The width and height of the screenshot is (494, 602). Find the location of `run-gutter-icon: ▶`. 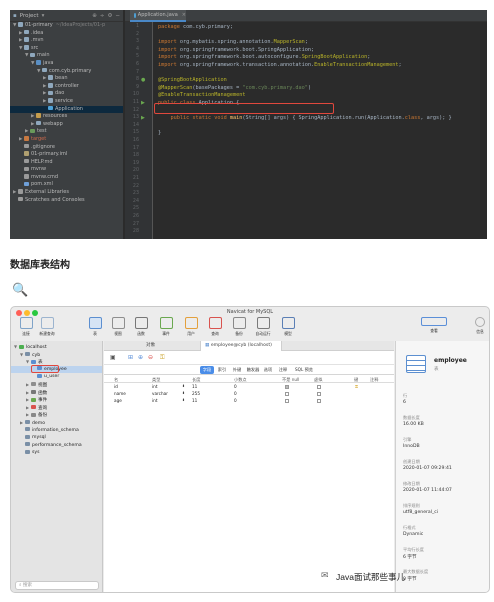

run-gutter-icon: ▶ is located at coordinates (143, 103).